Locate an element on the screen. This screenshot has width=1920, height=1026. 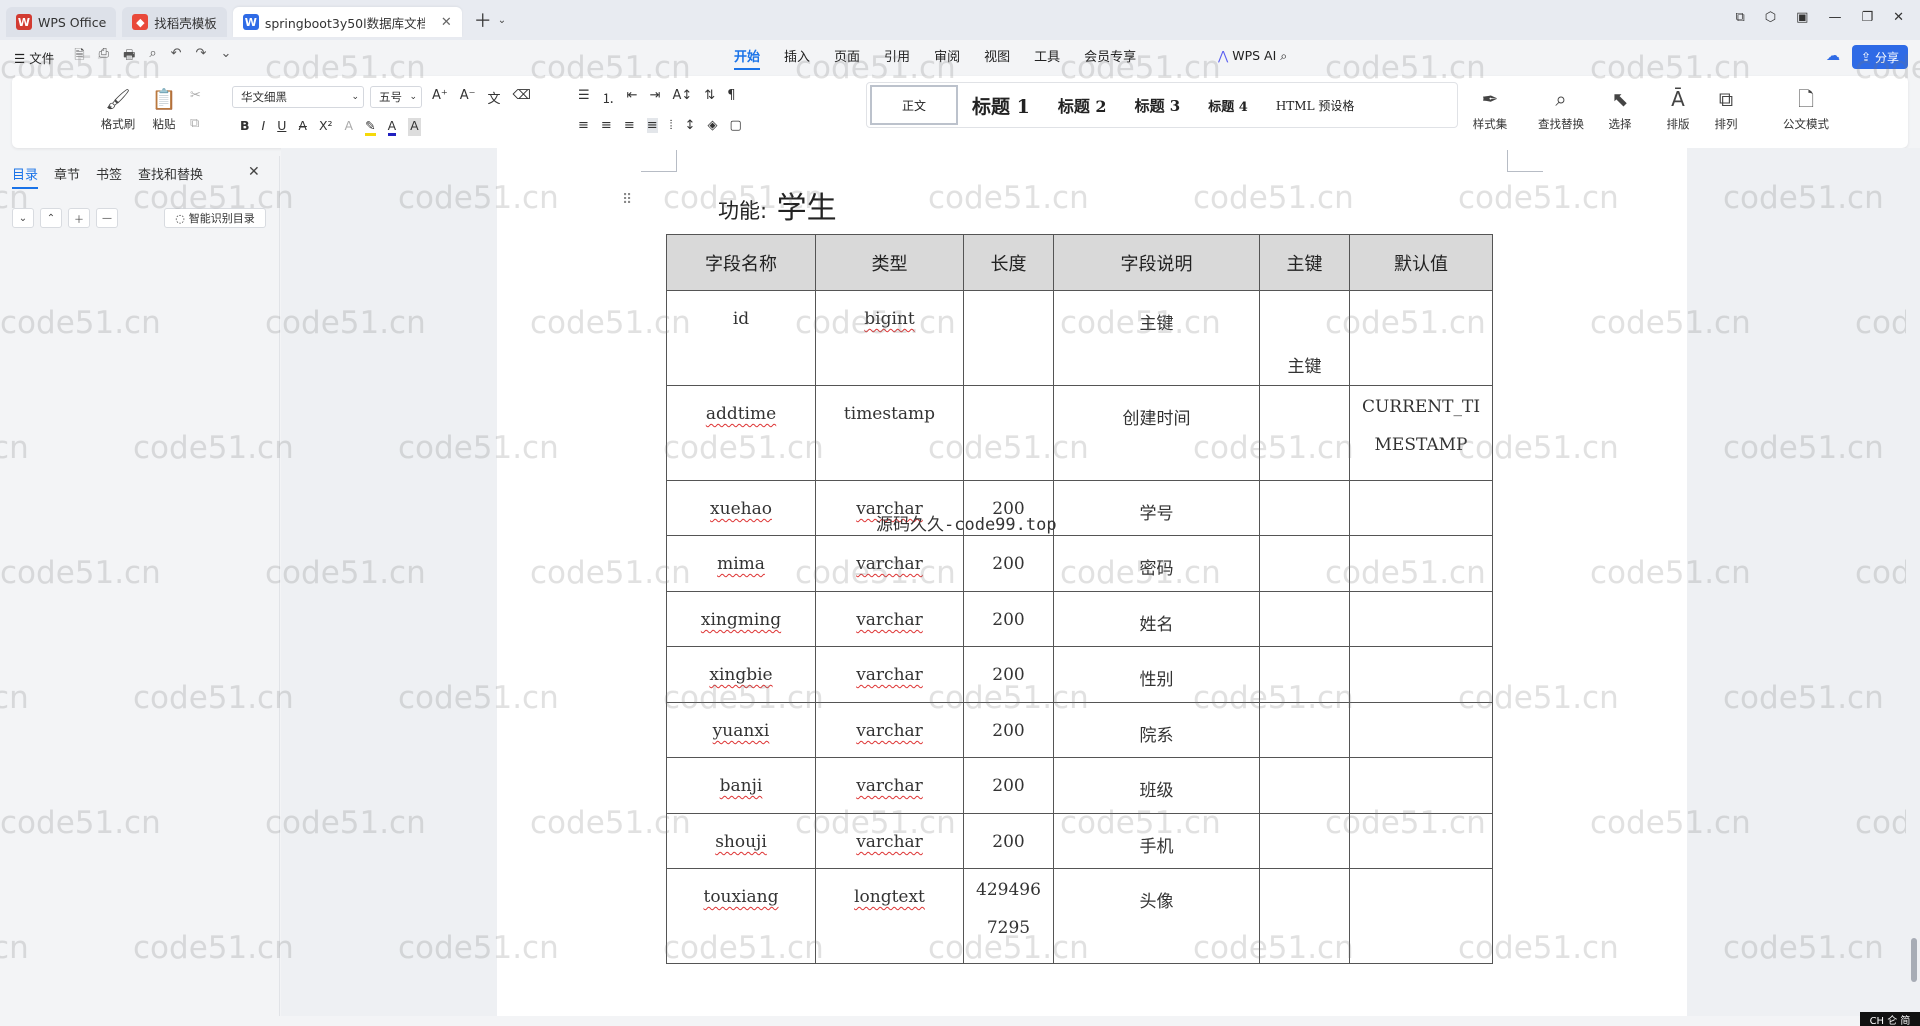
style-heading-1: 标题 1 is located at coordinates (1001, 105).